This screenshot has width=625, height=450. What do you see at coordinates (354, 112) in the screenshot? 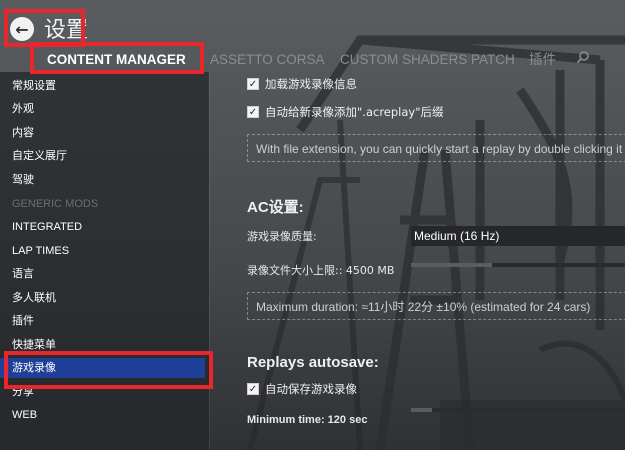
I see `checkbox-label: 自动给新录像添加".acreplay"后缀` at bounding box center [354, 112].